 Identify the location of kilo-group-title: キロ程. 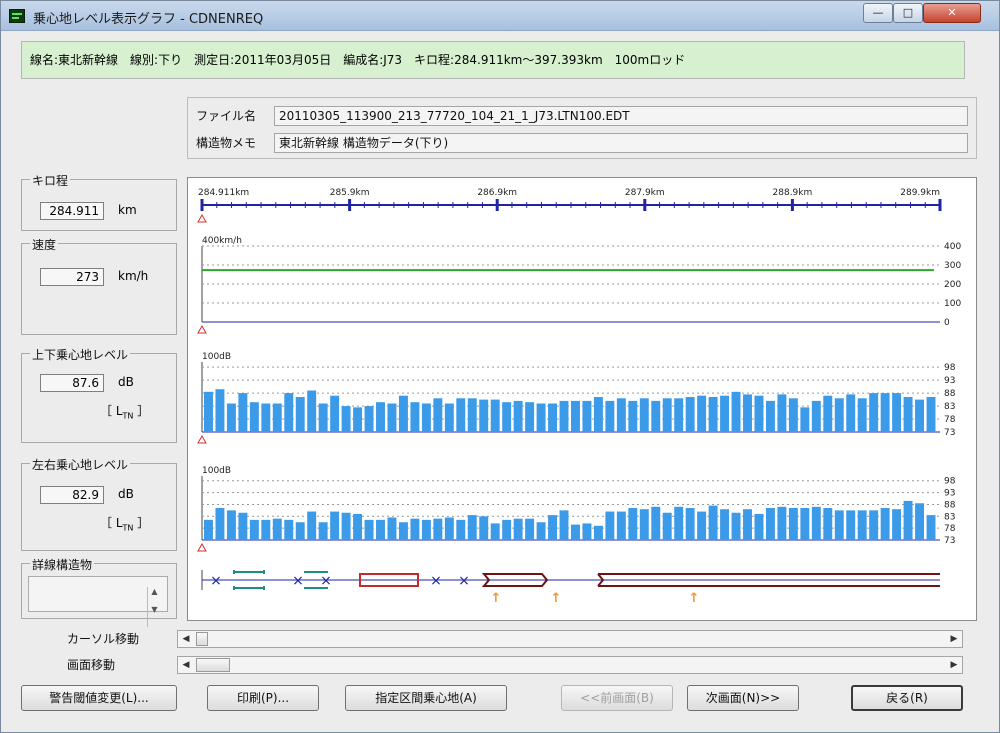
(50, 180).